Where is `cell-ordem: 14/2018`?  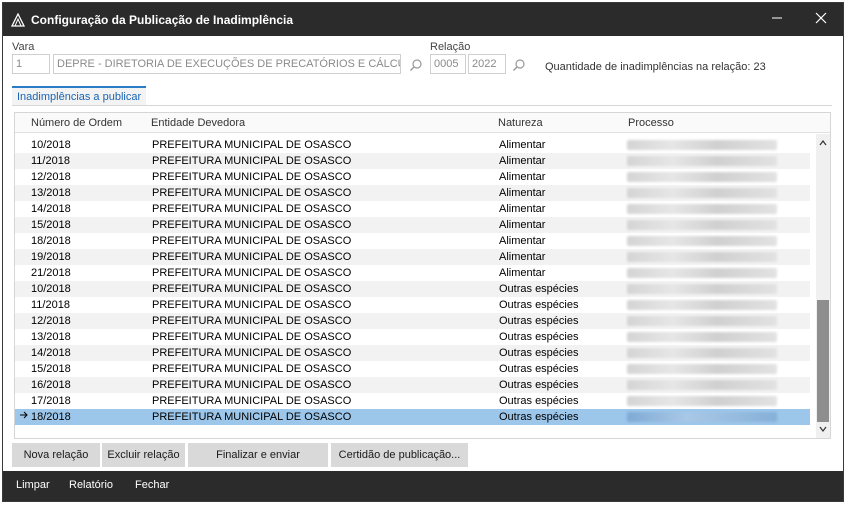
cell-ordem: 14/2018 is located at coordinates (51, 353).